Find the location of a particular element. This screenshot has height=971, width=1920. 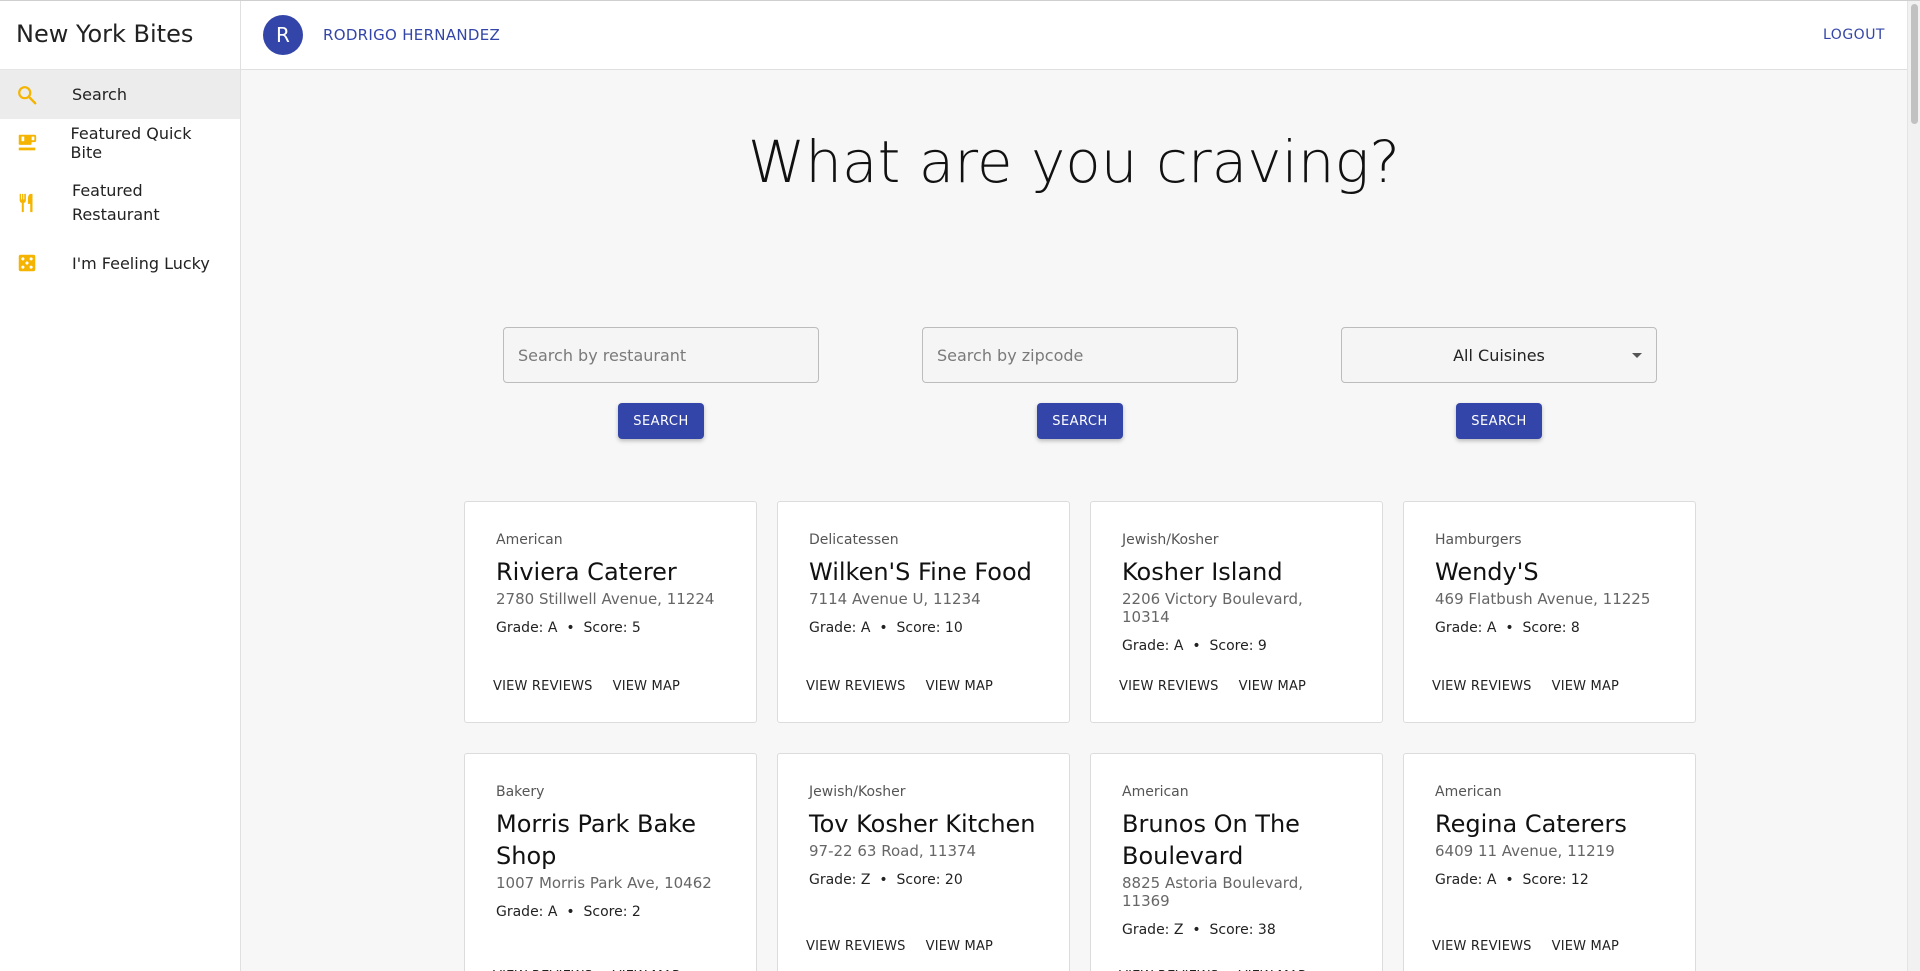

card-address: 2780 Stillwell Avenue, 11224 is located at coordinates (605, 599).